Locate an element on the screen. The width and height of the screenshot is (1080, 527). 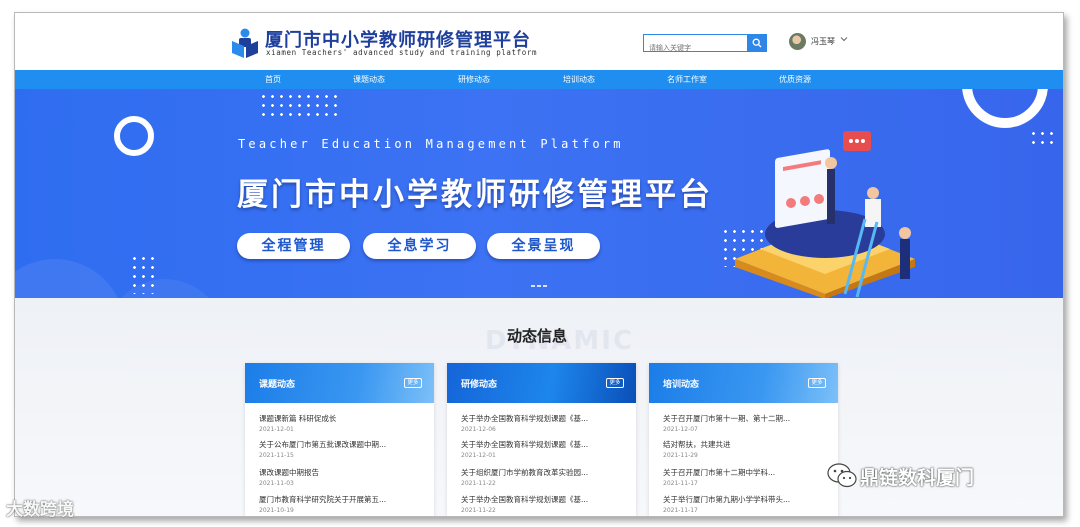
nav-item-quality-resources: 优质资源 is located at coordinates (795, 79).